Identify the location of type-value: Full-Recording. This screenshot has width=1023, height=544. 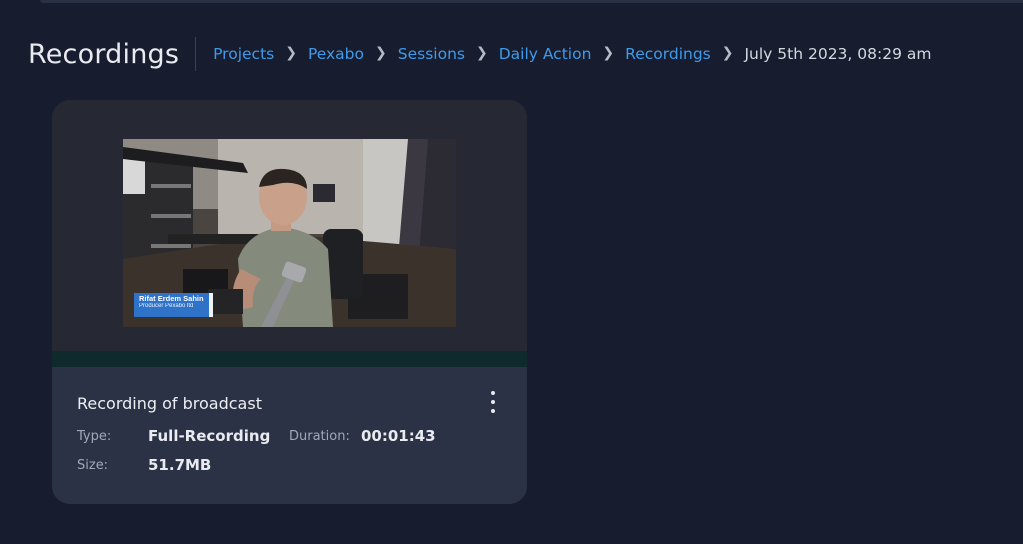
(209, 436).